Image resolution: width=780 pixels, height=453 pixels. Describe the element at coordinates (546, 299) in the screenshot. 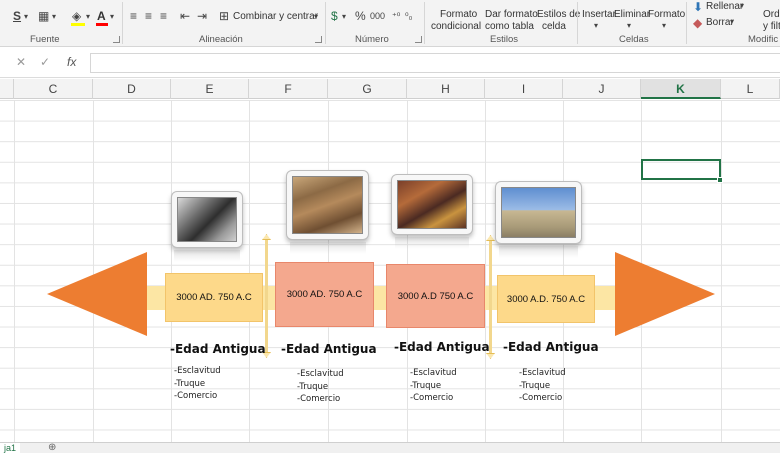

I see `event-date-box: 3000 A.D. 750 A.C` at that location.